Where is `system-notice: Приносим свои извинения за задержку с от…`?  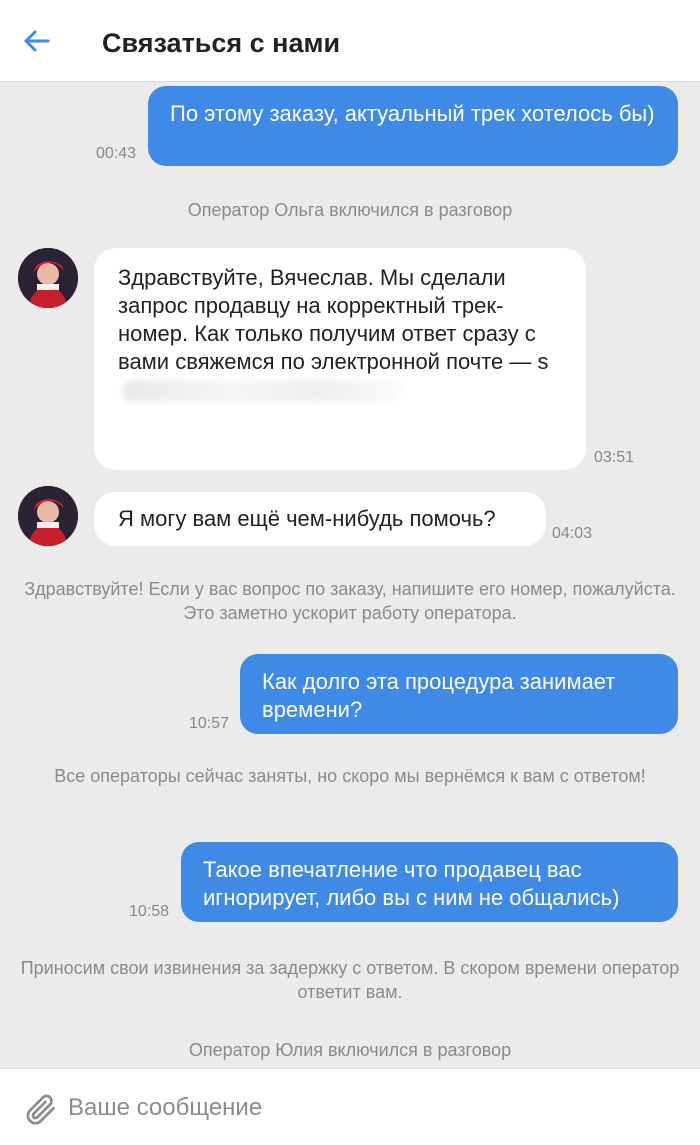 system-notice: Приносим свои извинения за задержку с от… is located at coordinates (350, 980).